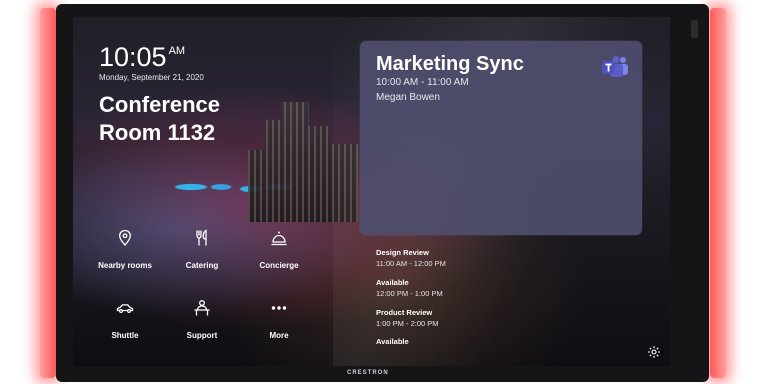 The image size is (768, 384). I want to click on fork-knife-icon, so click(201, 237).